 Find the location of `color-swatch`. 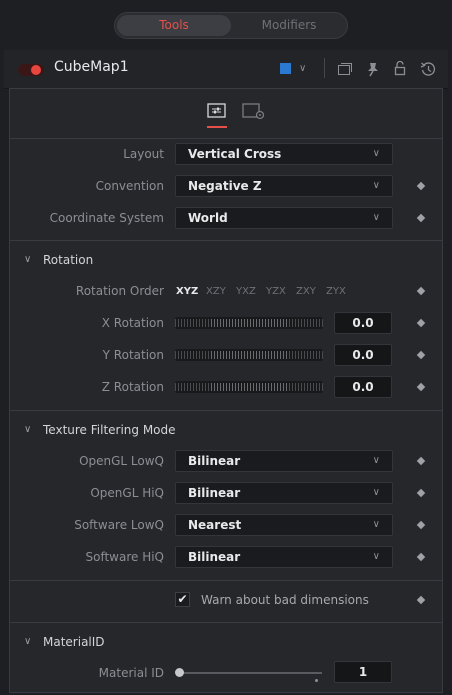

color-swatch is located at coordinates (285, 68).